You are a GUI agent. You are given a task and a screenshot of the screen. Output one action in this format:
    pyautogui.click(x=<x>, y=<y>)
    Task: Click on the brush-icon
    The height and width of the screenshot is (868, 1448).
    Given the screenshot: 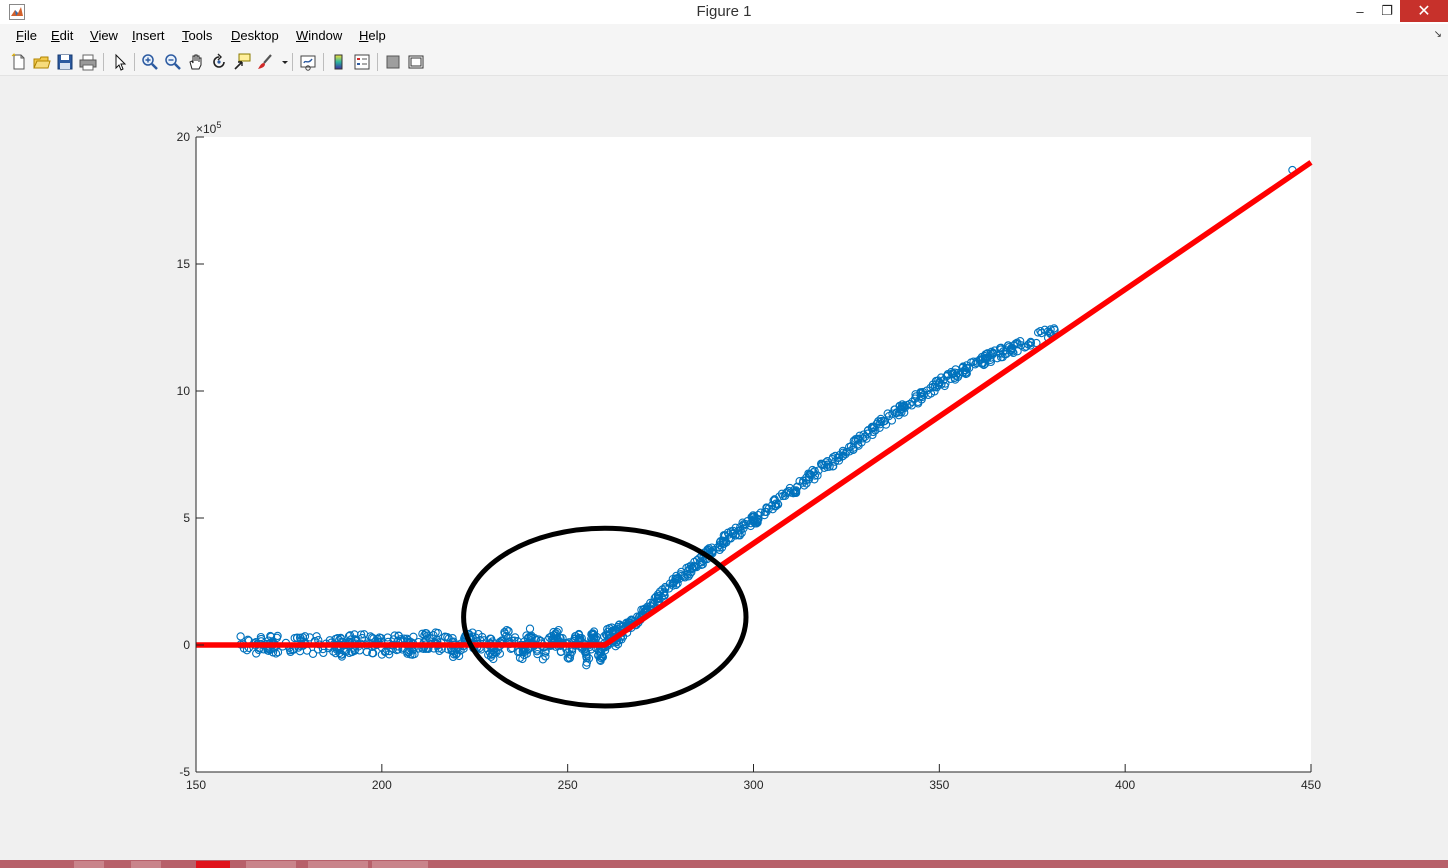 What is the action you would take?
    pyautogui.click(x=265, y=62)
    